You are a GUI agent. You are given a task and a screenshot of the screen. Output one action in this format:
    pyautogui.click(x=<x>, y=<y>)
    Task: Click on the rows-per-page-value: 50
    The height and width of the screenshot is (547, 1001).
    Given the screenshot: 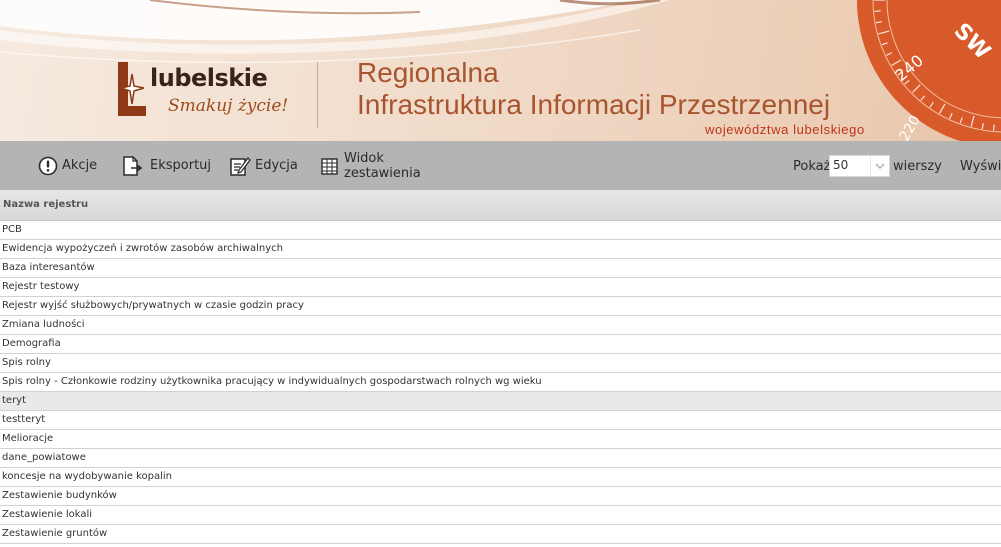 What is the action you would take?
    pyautogui.click(x=841, y=165)
    